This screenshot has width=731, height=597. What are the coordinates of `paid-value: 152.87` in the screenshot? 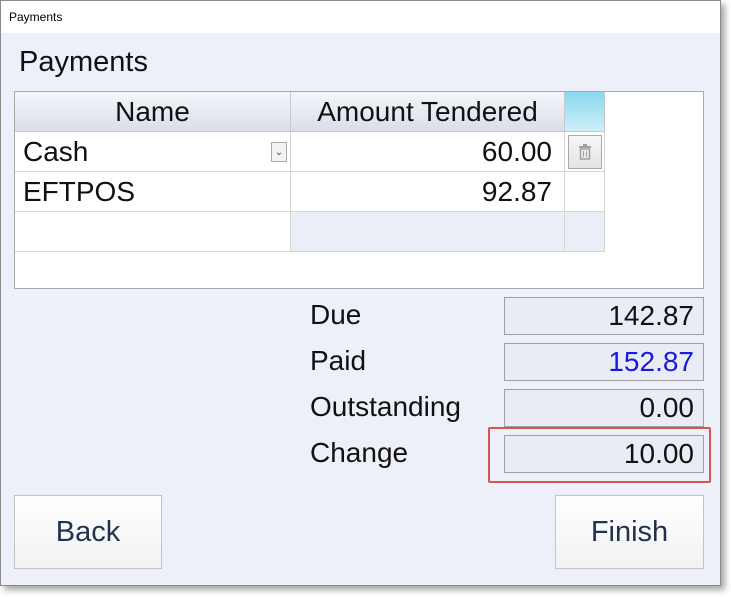 It's located at (604, 362).